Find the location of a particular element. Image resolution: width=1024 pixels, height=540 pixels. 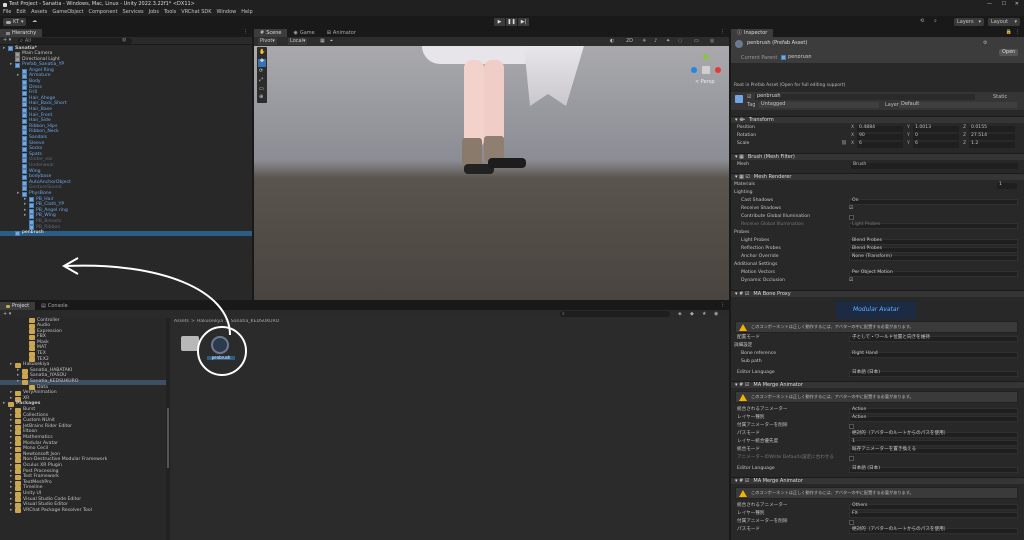

camera-icon: ▭ is located at coordinates (696, 41).